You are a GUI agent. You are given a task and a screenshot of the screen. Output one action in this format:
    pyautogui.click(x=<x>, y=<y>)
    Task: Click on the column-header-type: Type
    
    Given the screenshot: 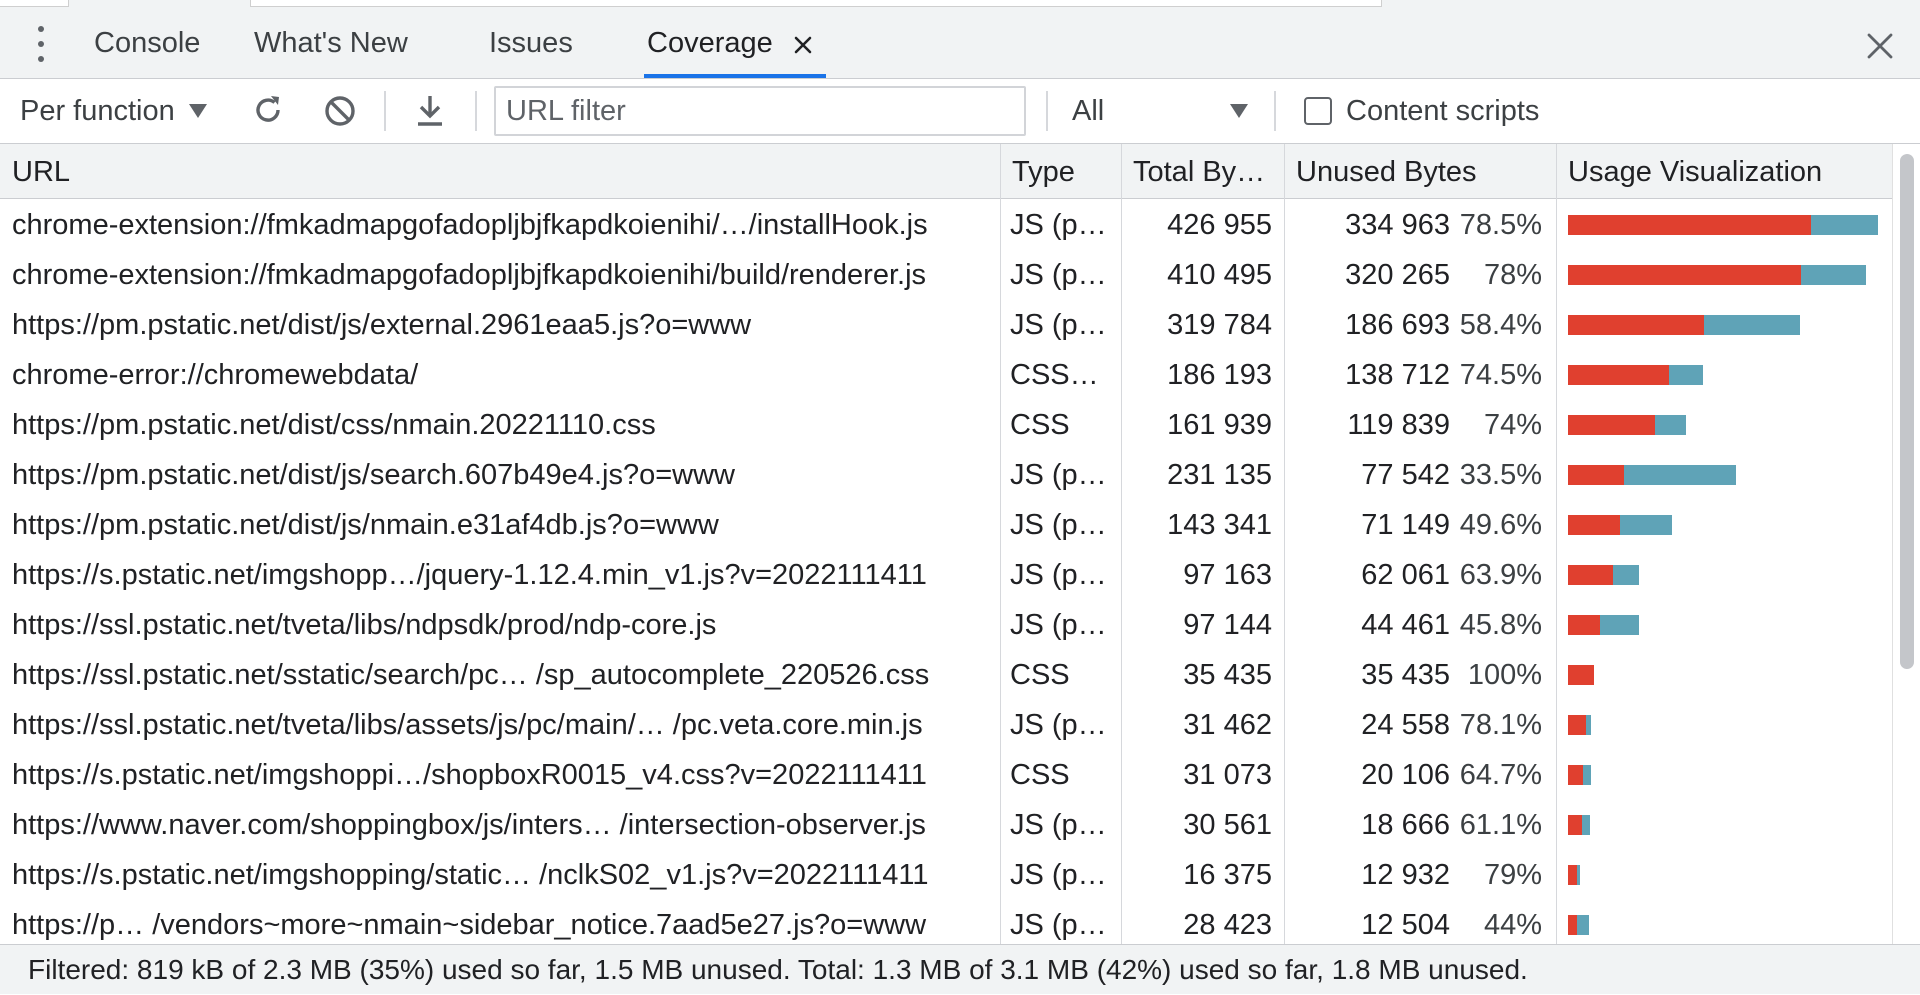 What is the action you would take?
    pyautogui.click(x=1060, y=171)
    